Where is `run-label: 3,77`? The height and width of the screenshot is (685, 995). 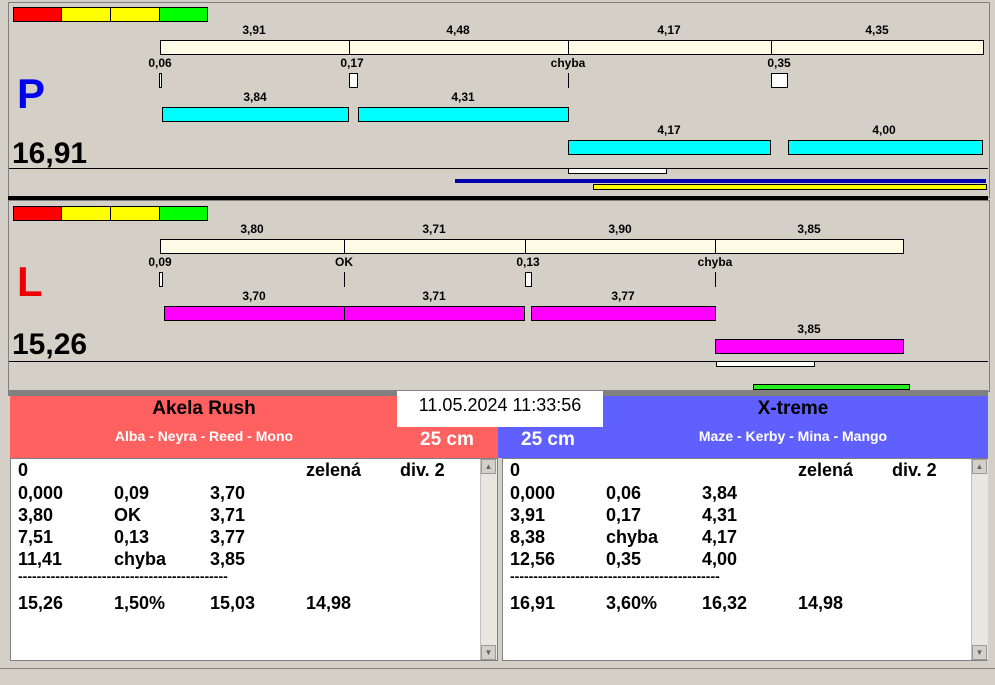
run-label: 3,77 is located at coordinates (623, 296).